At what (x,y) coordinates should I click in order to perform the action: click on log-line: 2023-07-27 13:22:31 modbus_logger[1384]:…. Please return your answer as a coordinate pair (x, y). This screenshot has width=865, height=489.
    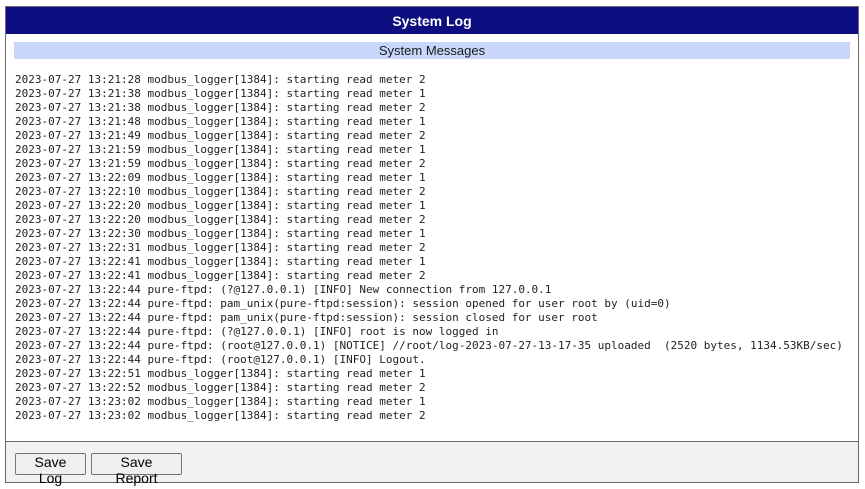
    Looking at the image, I should click on (220, 247).